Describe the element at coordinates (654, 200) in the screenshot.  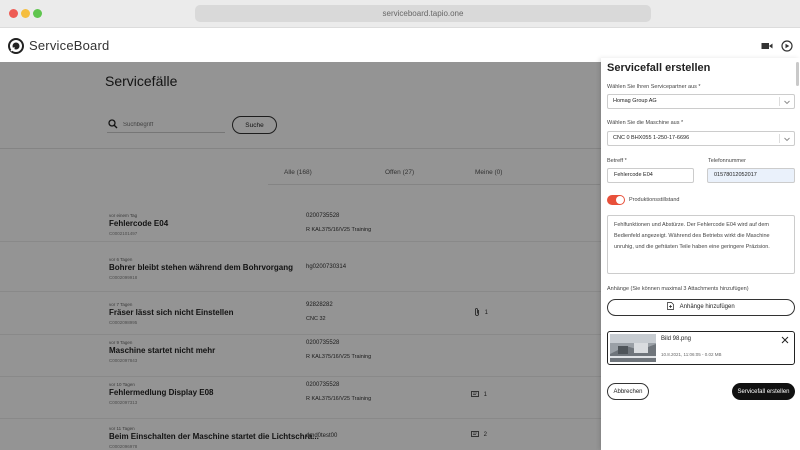
I see `production-stop-label: Produktionsstillstand` at that location.